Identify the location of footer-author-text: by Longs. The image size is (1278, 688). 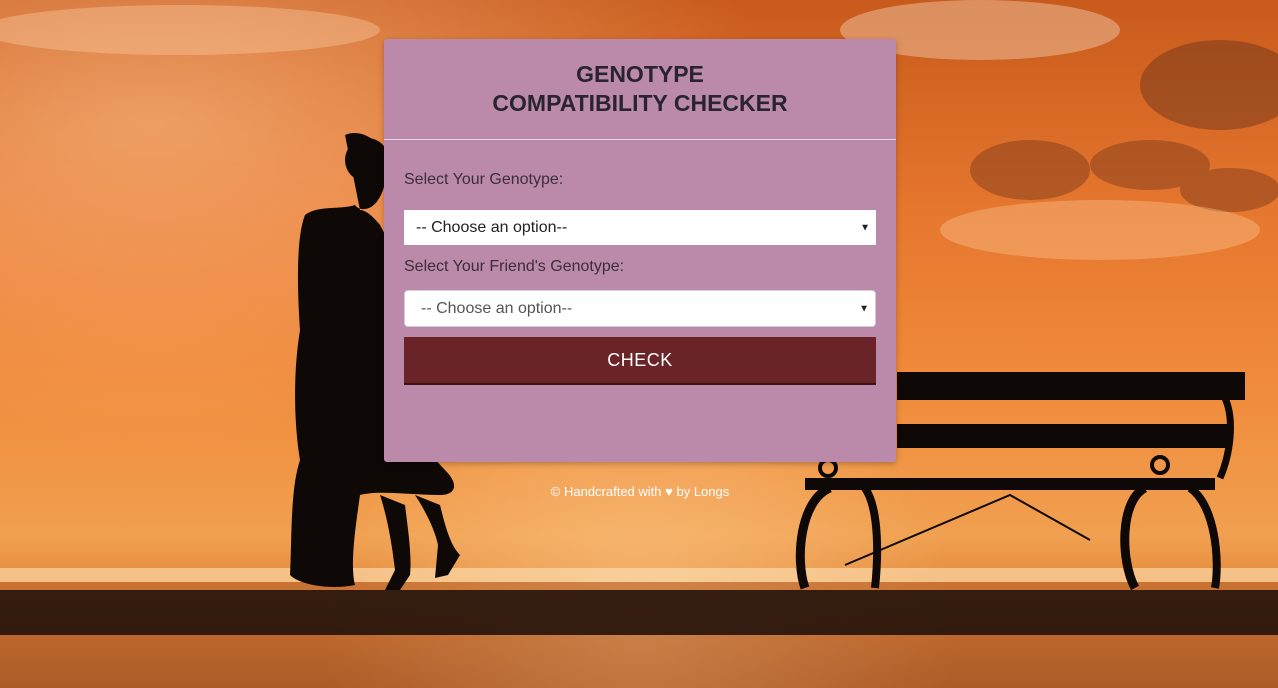
(703, 491).